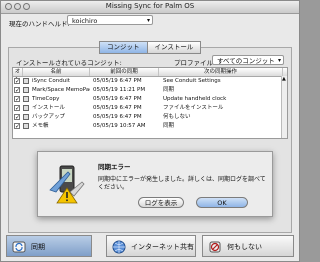 This screenshot has width=320, height=262. I want to click on title-bar: Missing Sync for Palm OS, so click(150, 7).